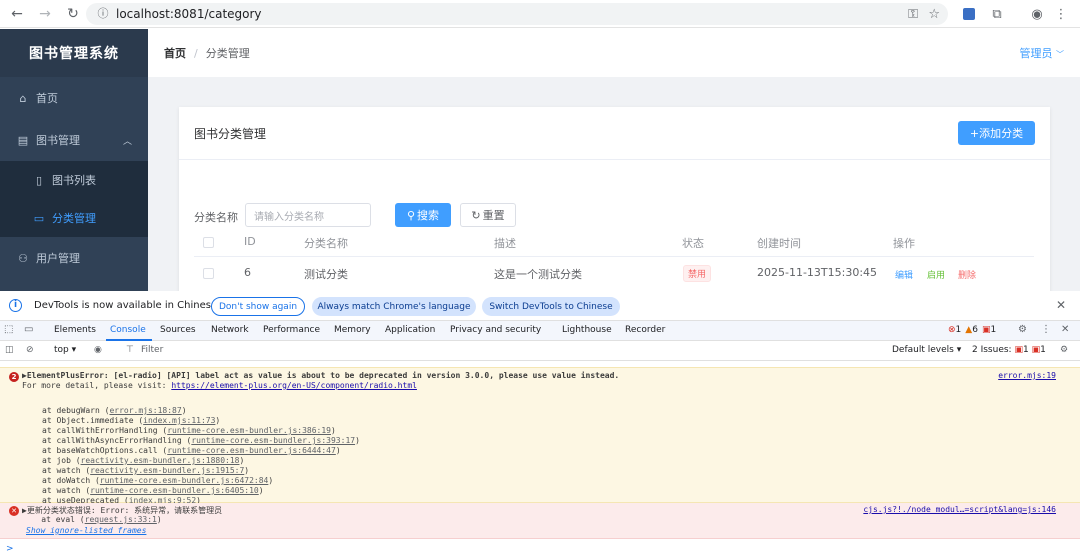  I want to click on filter-input: Filter, so click(152, 350).